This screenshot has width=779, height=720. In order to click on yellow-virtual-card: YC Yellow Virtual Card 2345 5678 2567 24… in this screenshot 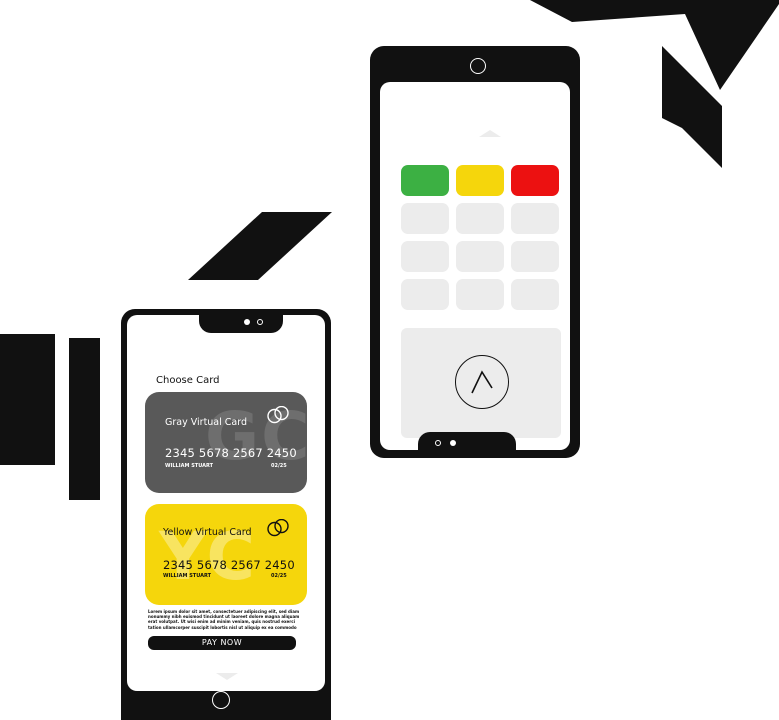, I will do `click(226, 554)`.